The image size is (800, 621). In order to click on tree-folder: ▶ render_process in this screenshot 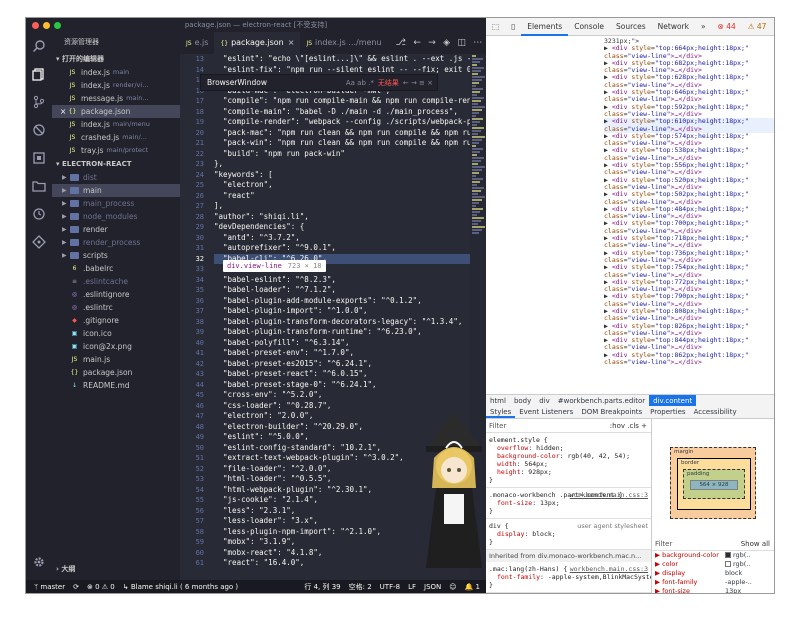, I will do `click(116, 242)`.